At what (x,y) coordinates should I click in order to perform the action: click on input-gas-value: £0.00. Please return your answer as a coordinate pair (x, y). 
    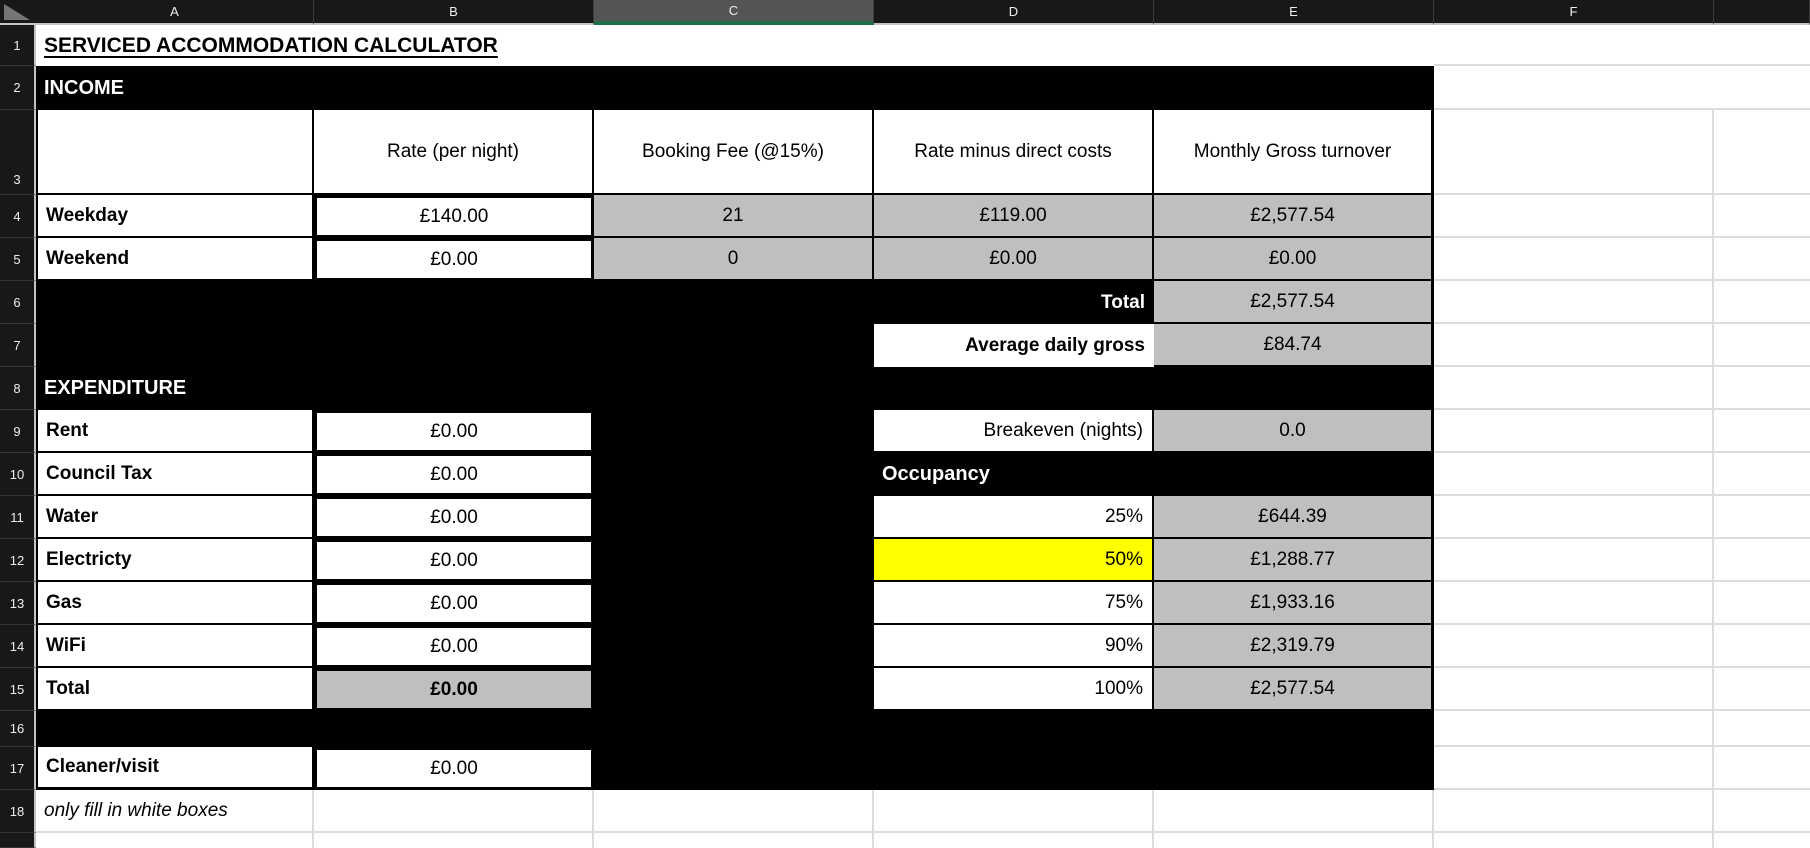
    Looking at the image, I should click on (454, 603).